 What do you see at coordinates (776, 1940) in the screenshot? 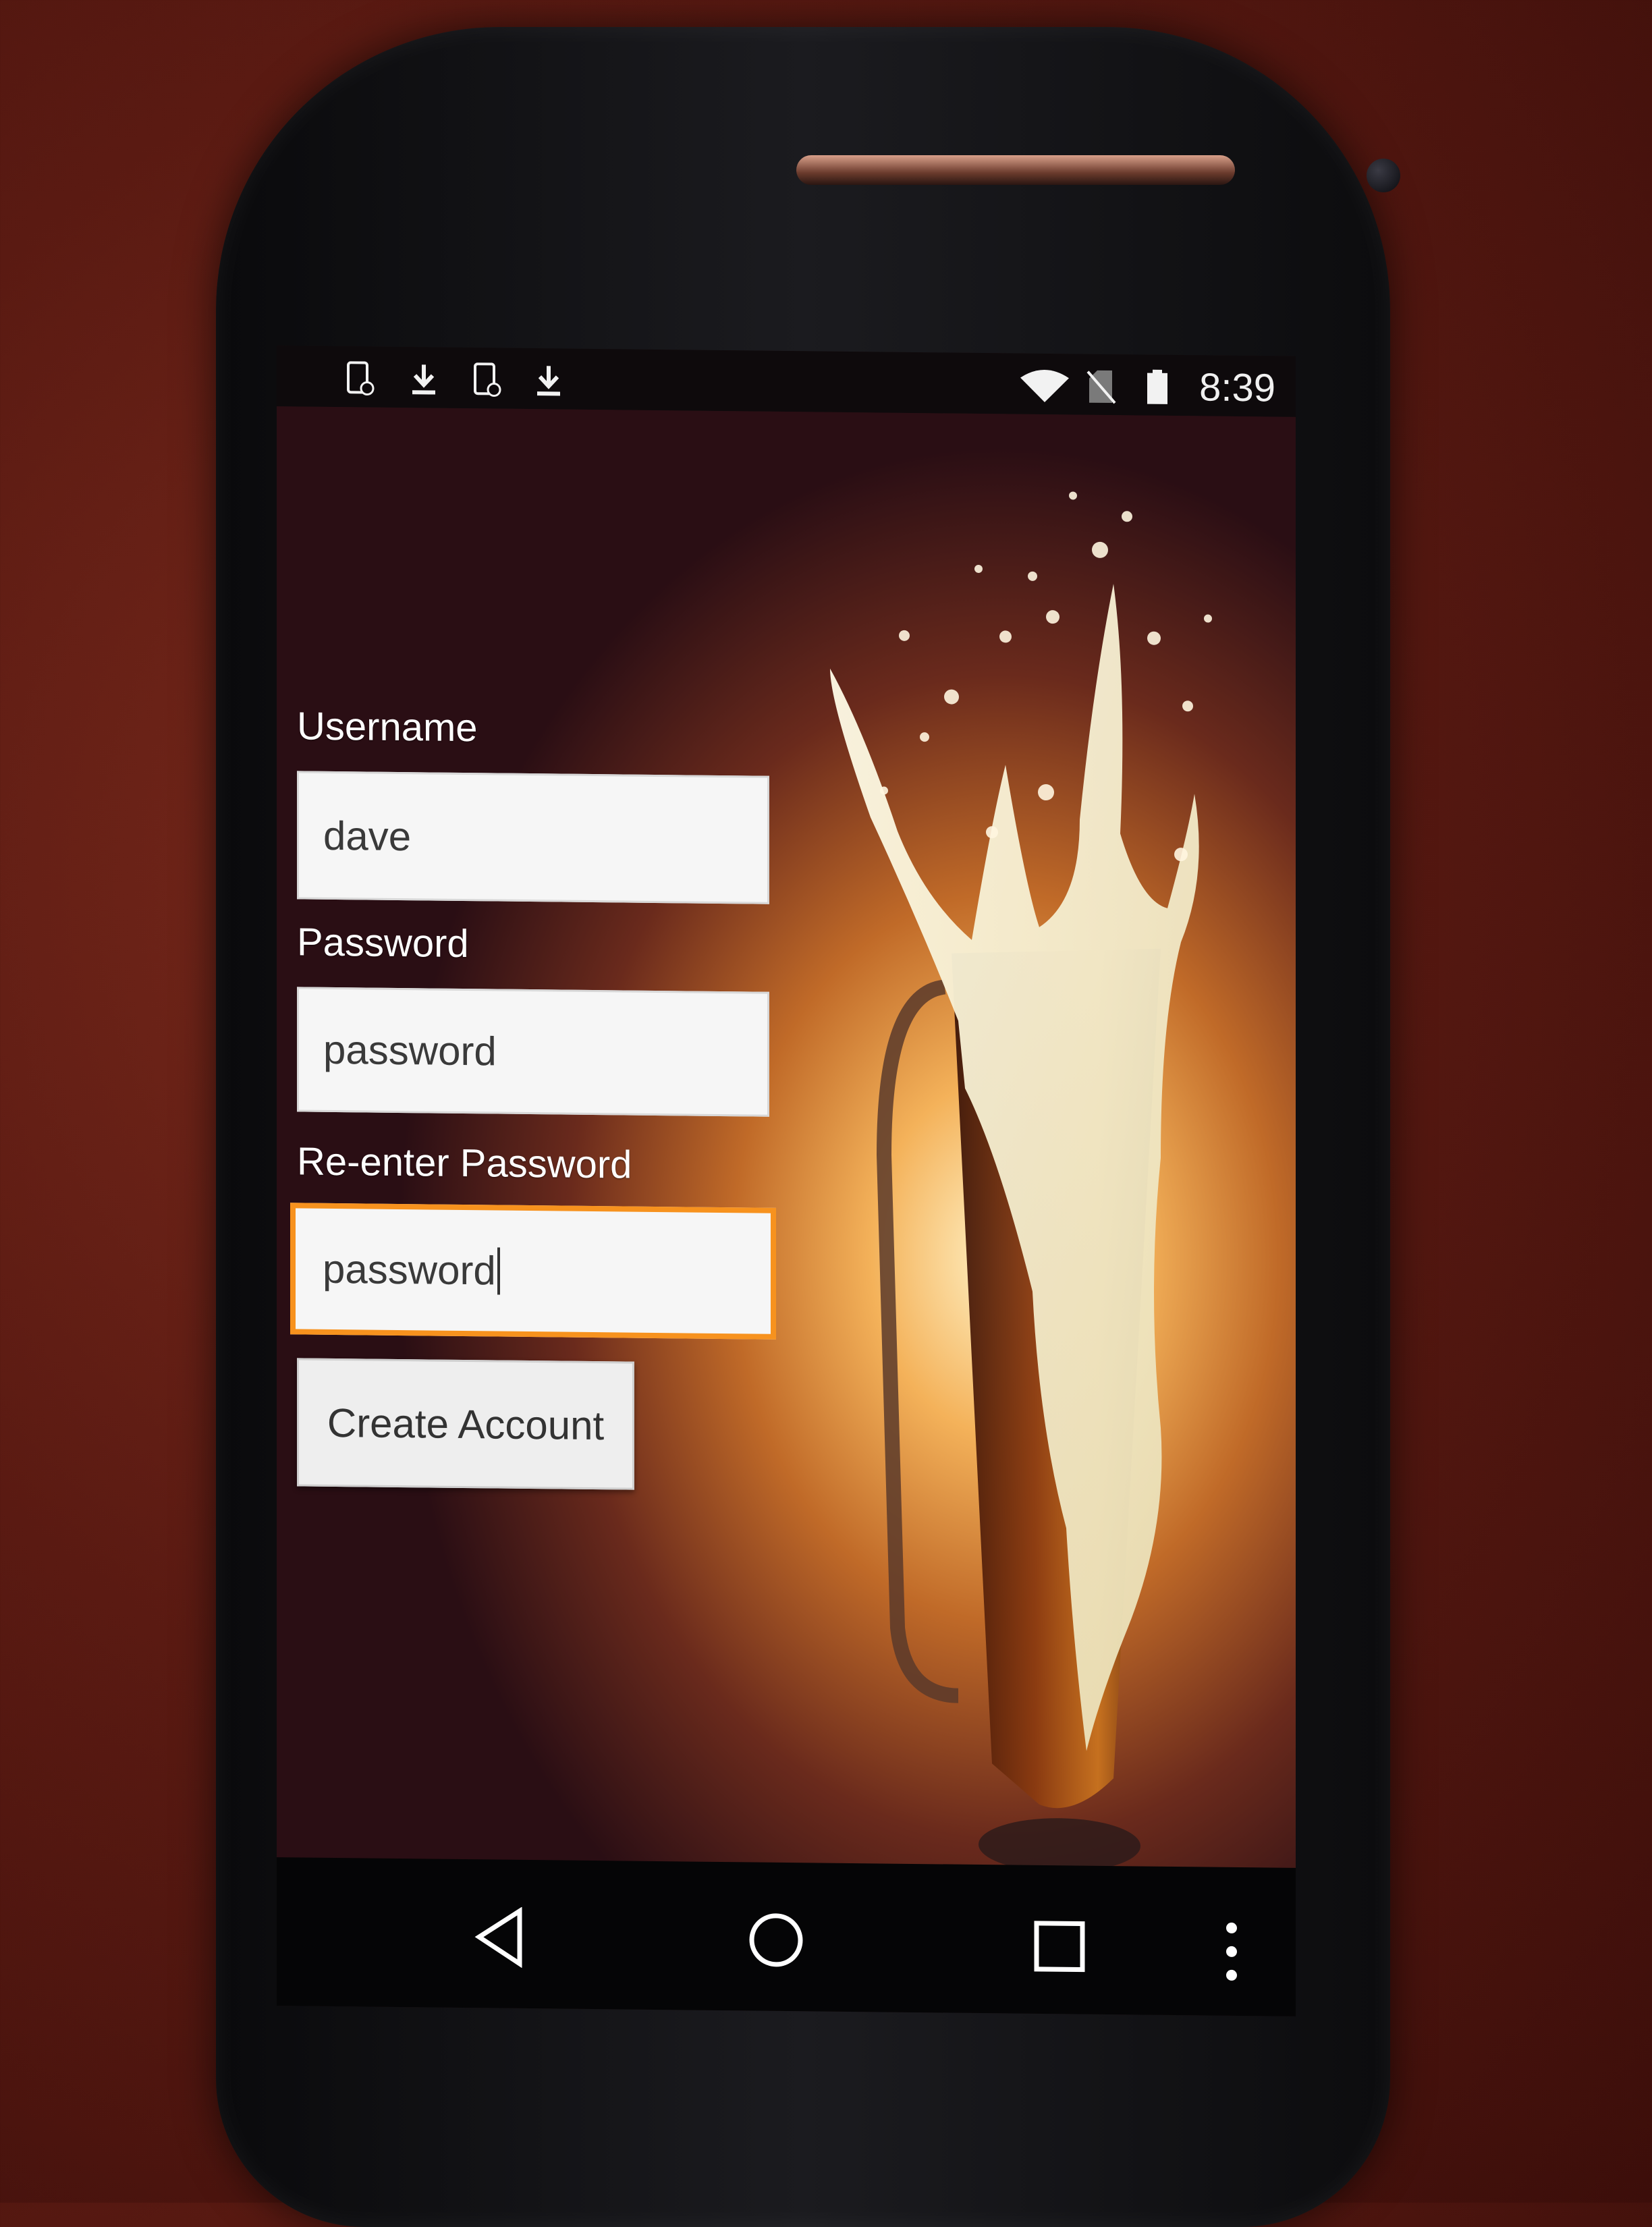
I see `home-icon` at bounding box center [776, 1940].